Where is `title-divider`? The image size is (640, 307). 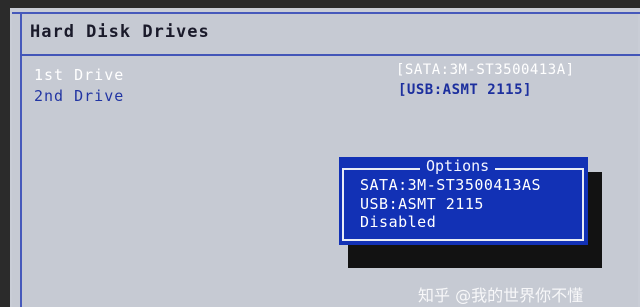
title-divider is located at coordinates (330, 55).